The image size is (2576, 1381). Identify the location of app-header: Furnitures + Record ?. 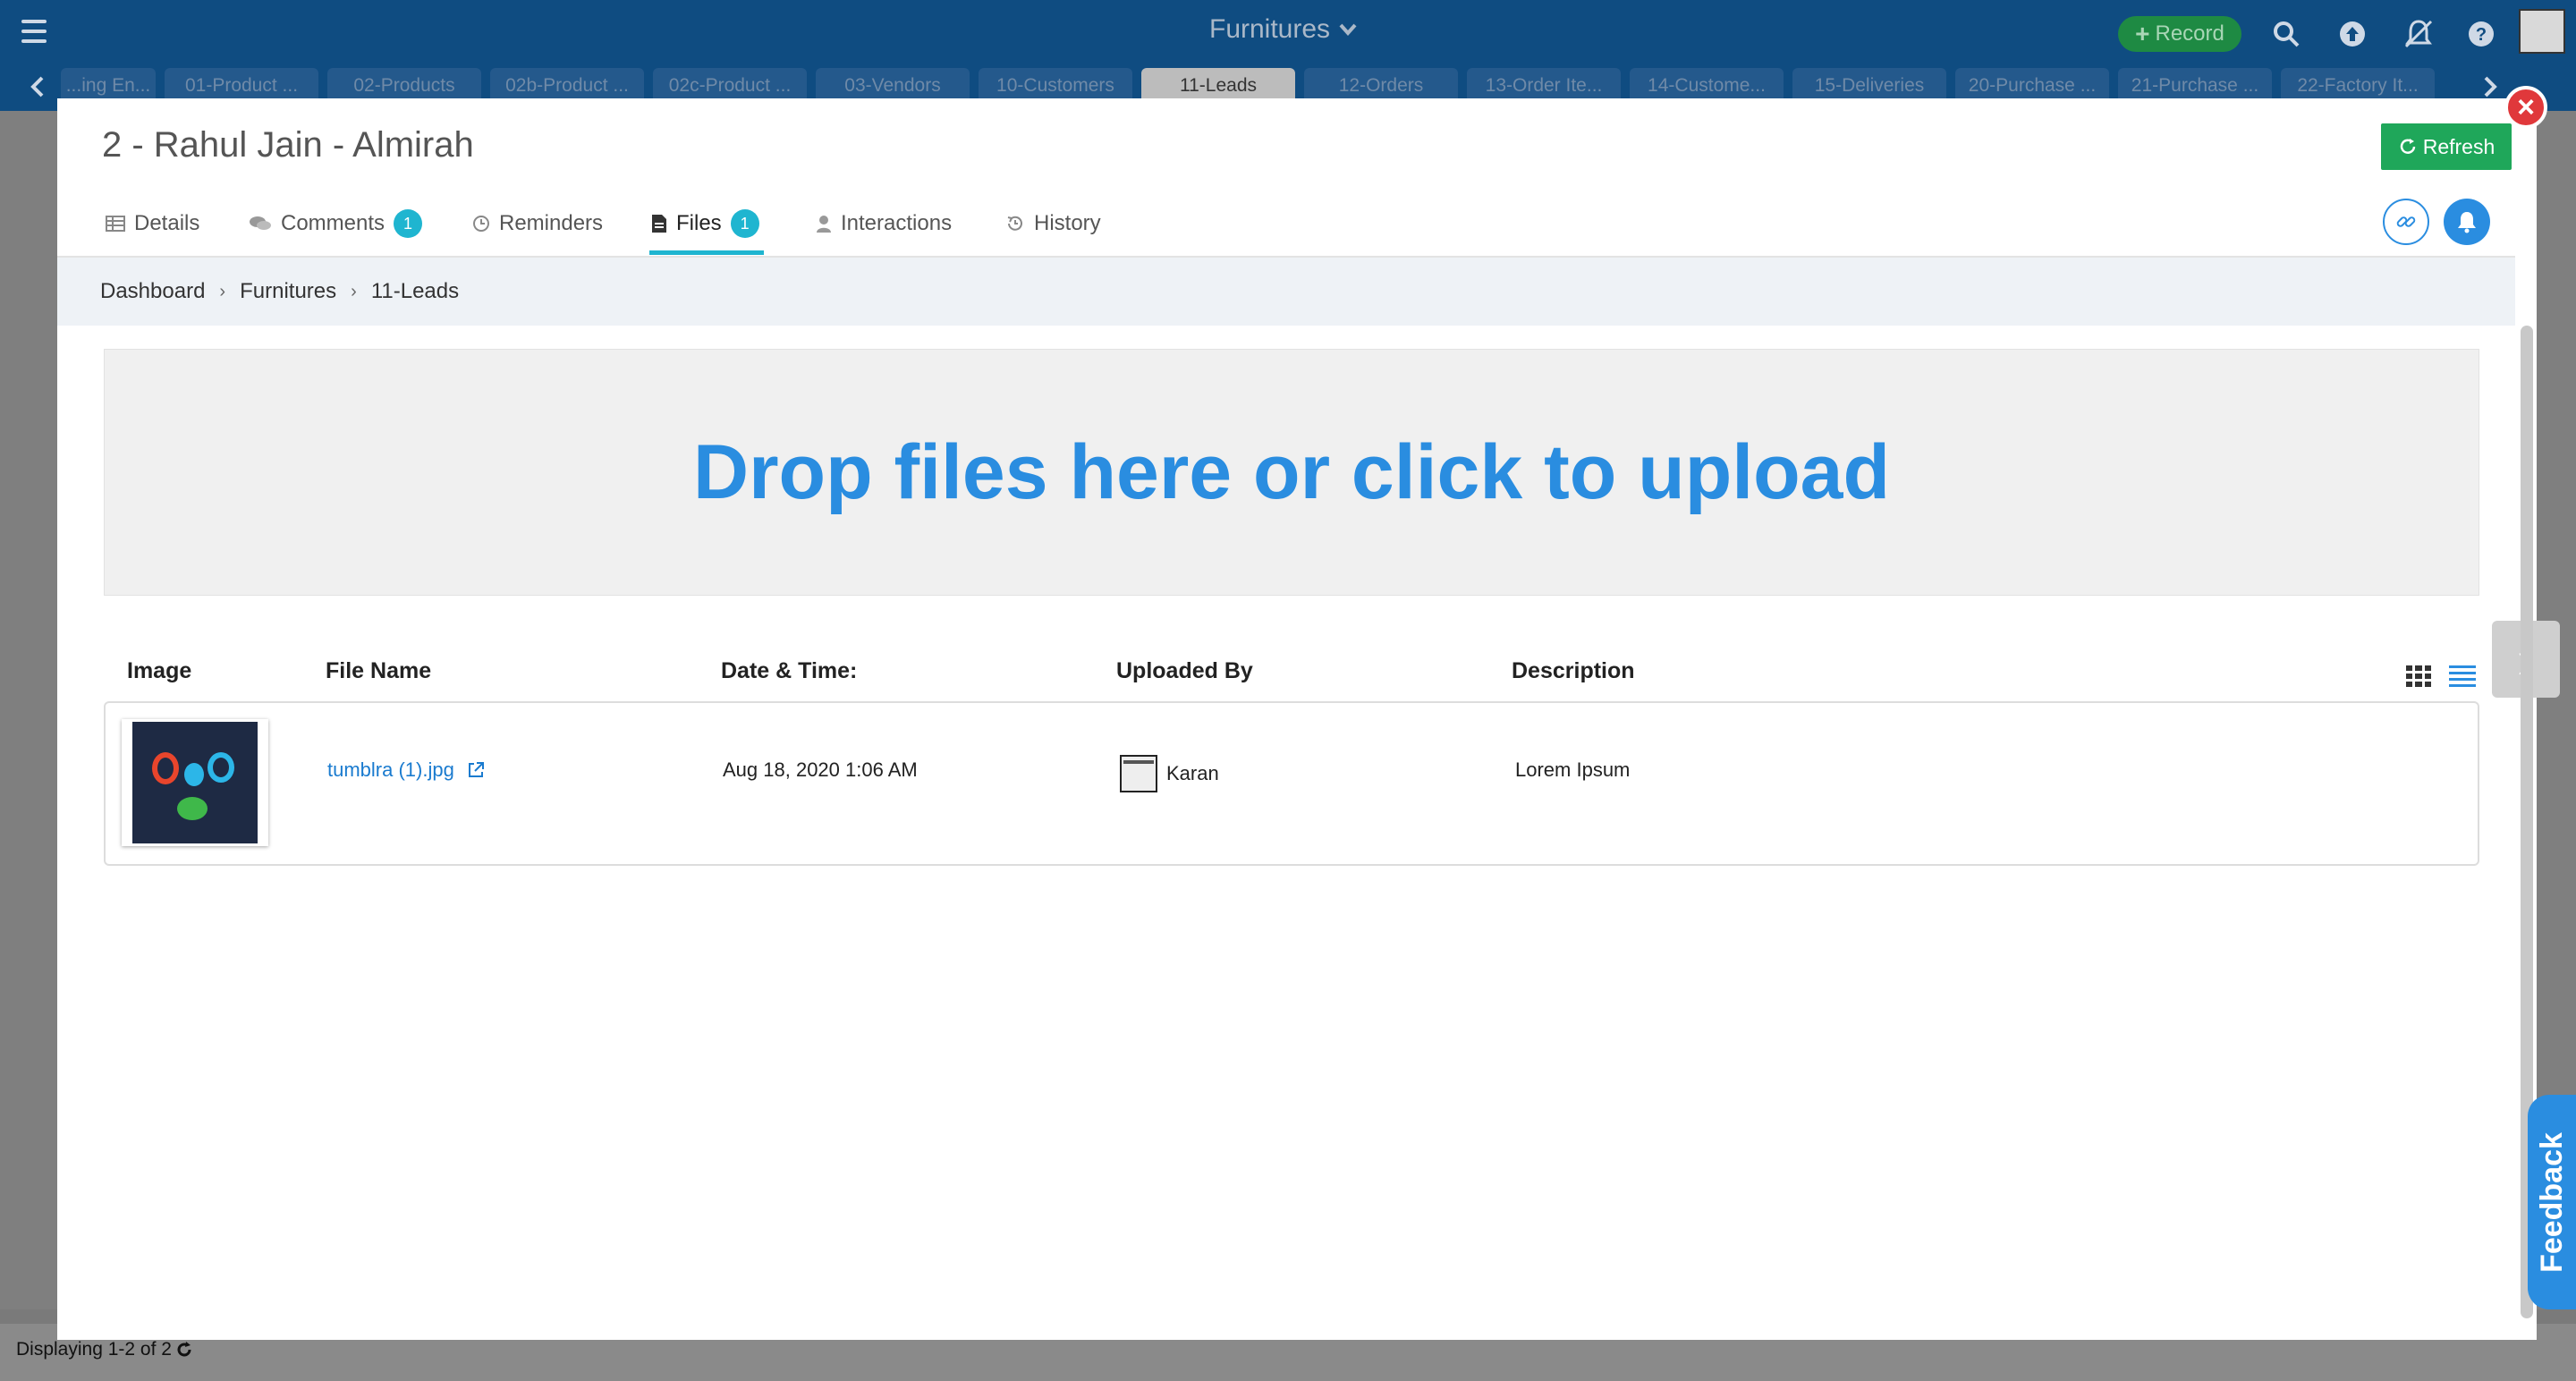
(1288, 32).